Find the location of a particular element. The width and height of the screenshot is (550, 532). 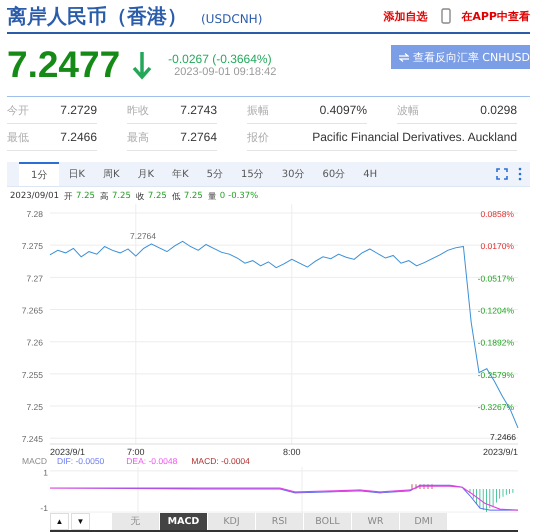

stat-label: 最高 is located at coordinates (138, 137).